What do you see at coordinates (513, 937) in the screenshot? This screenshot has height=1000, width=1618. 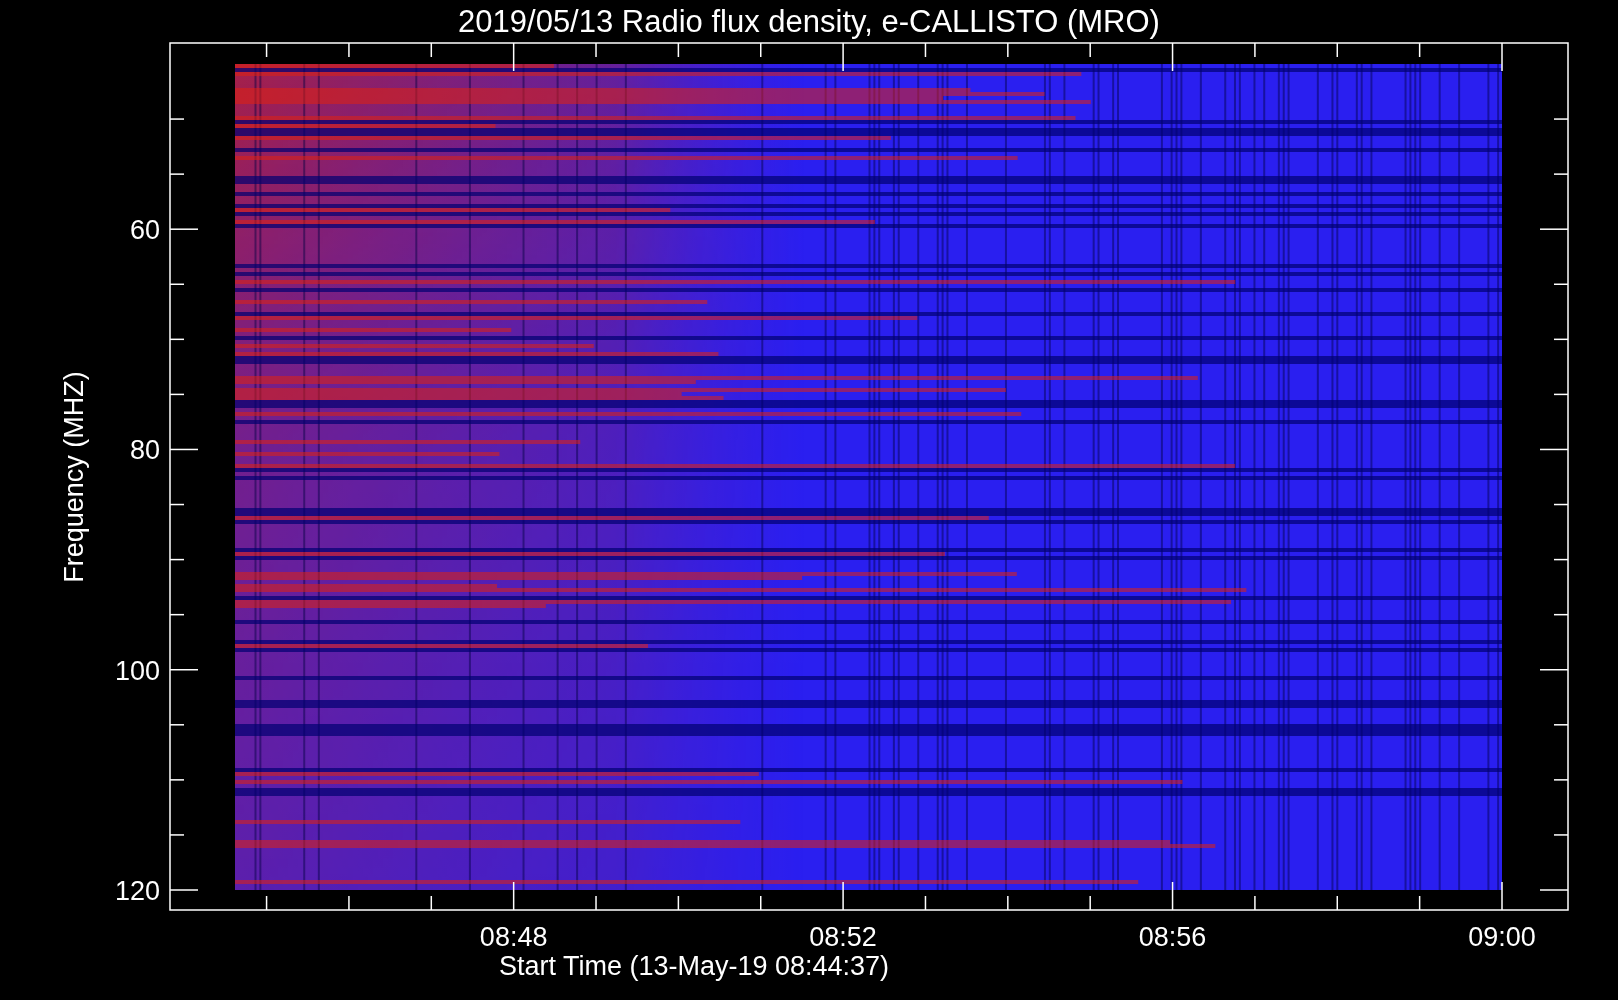 I see `tick-label: 08:48` at bounding box center [513, 937].